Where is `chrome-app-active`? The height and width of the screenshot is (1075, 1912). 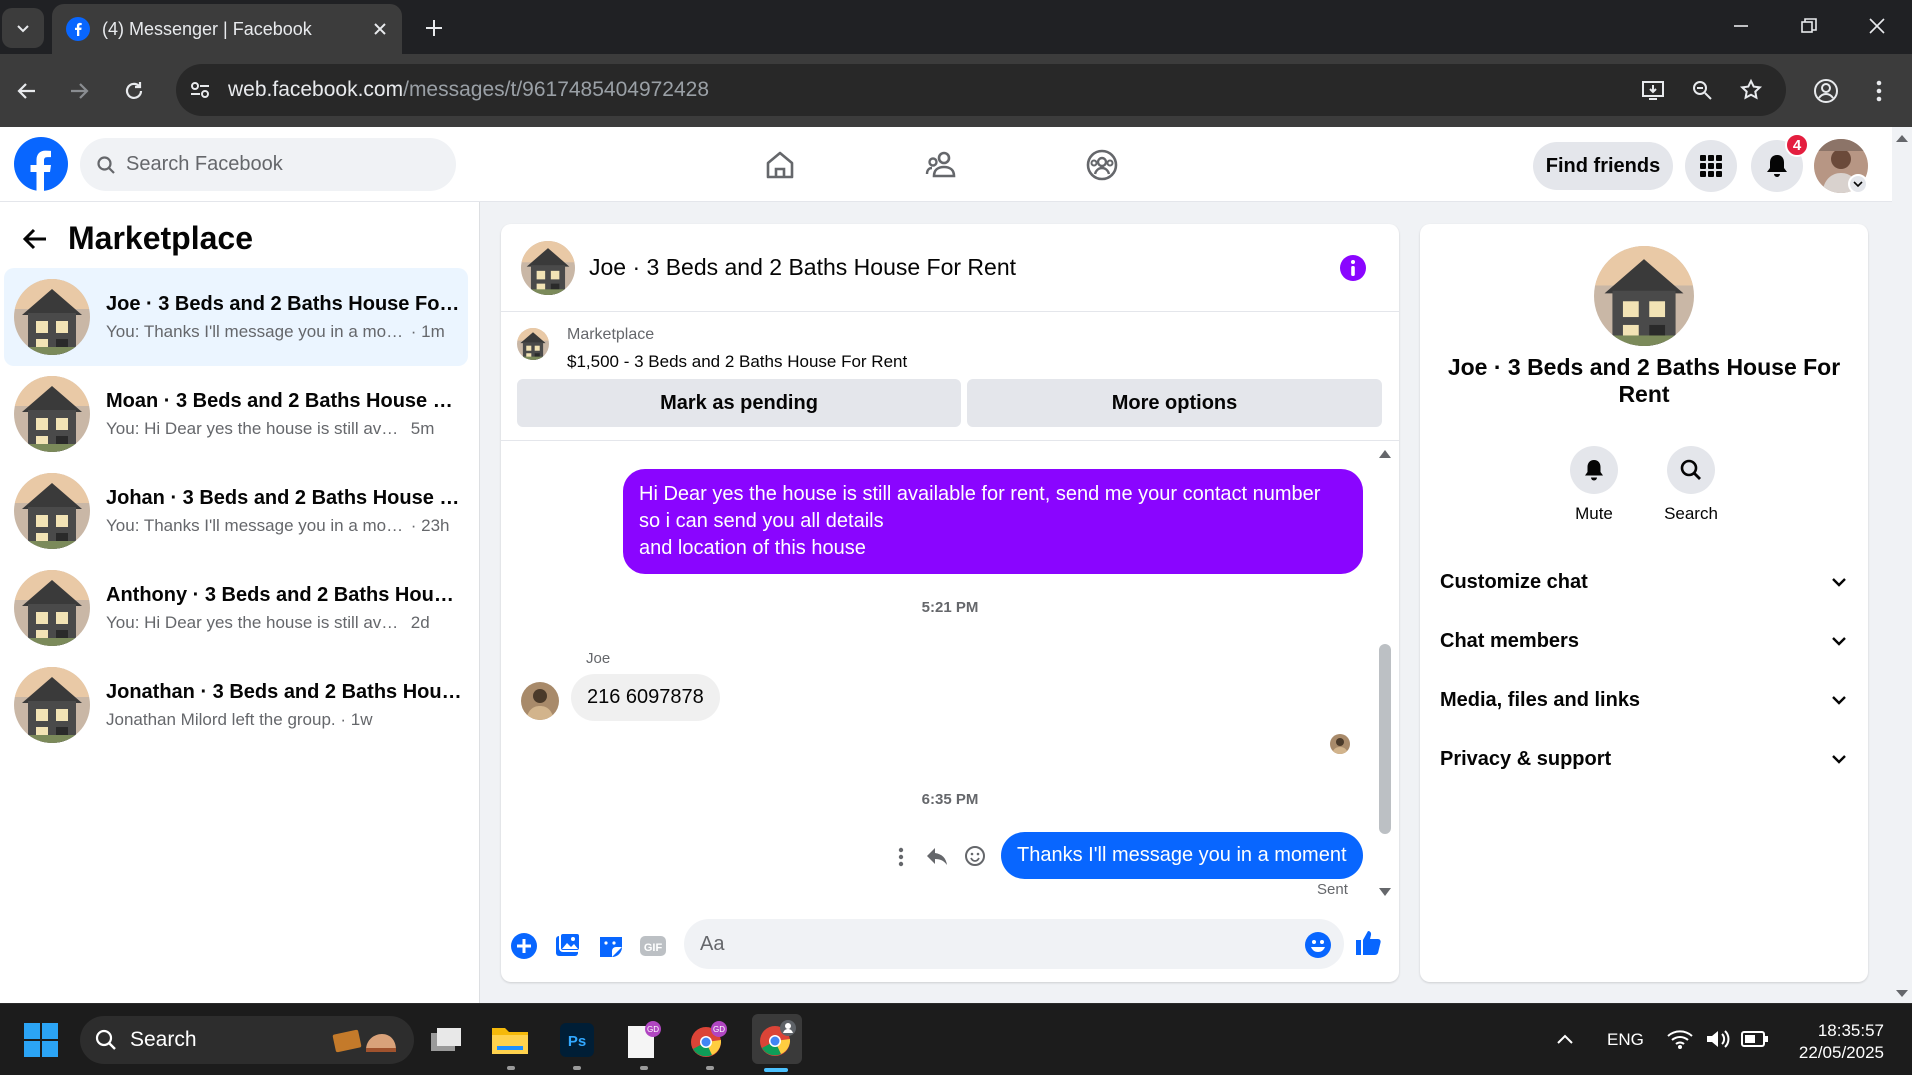
chrome-app-active is located at coordinates (777, 1039).